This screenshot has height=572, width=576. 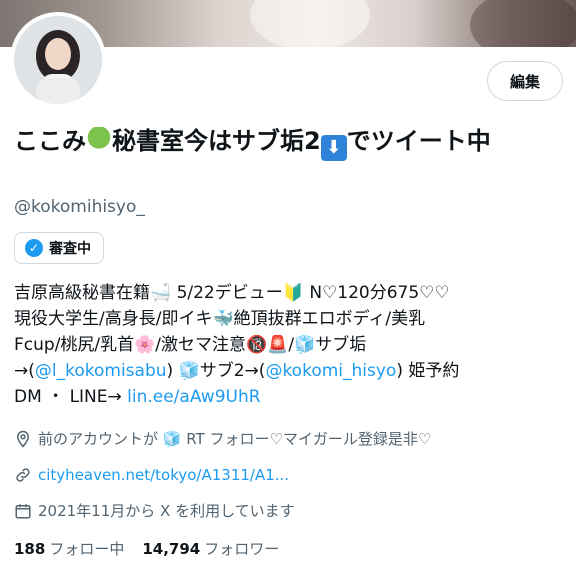 What do you see at coordinates (330, 371) in the screenshot?
I see `mention-link-sub2: @kokomi_hisyo` at bounding box center [330, 371].